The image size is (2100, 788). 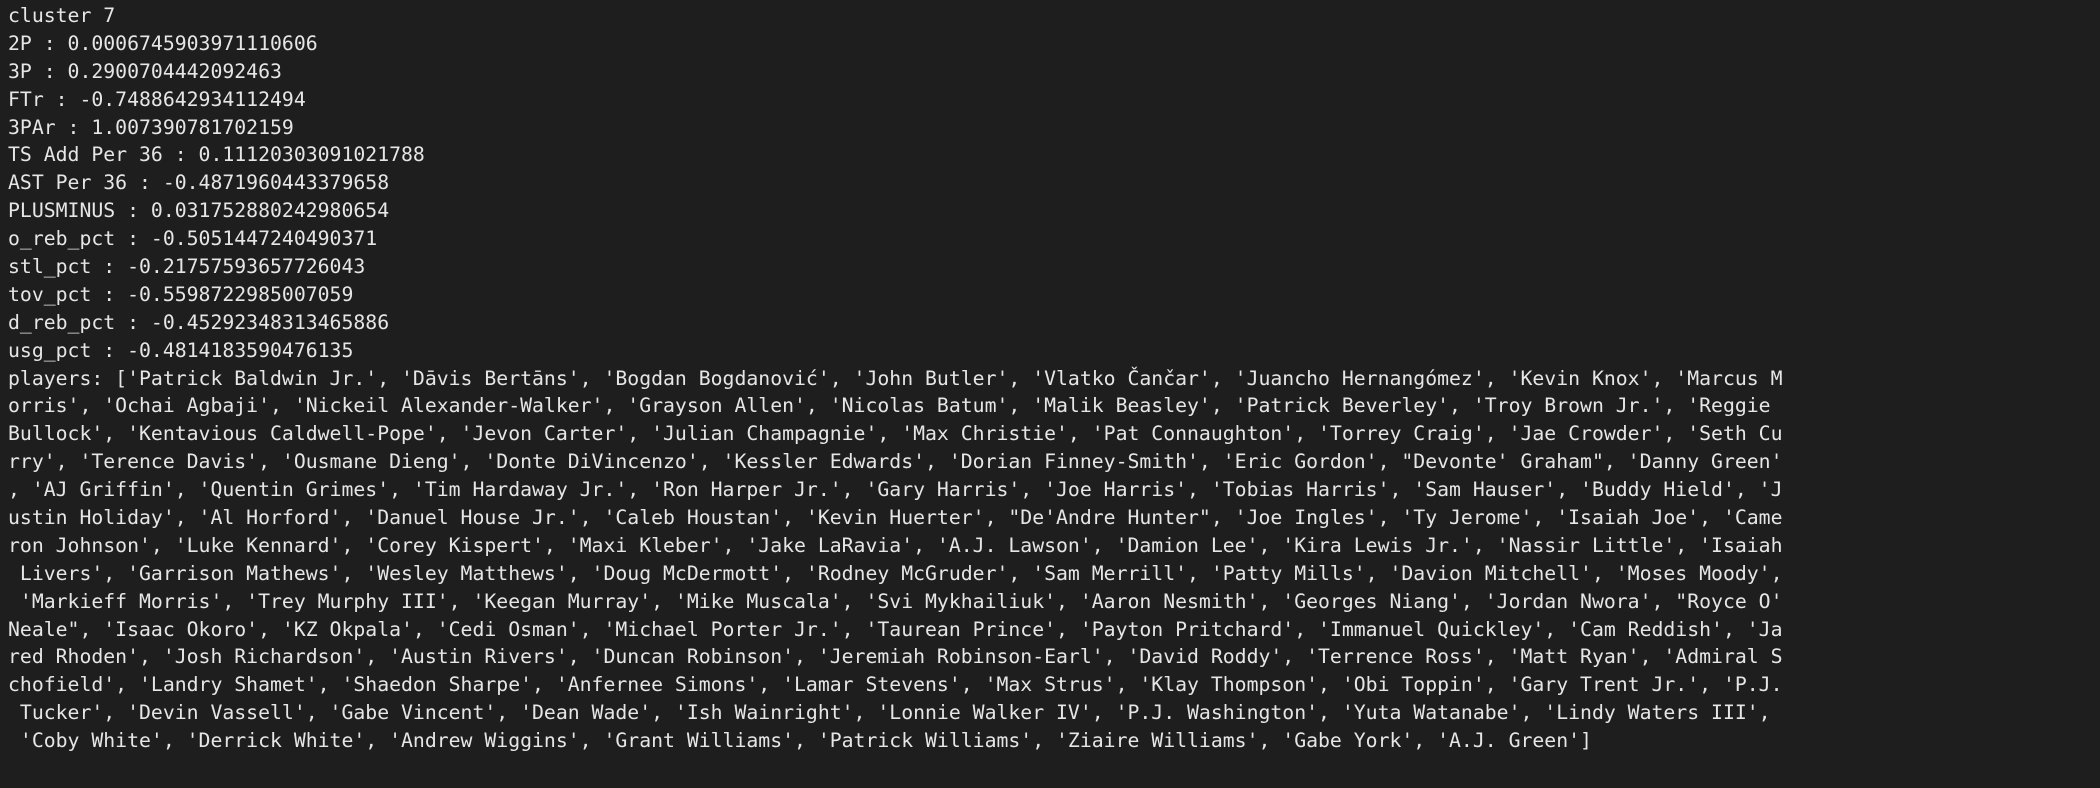 I want to click on output-line-3par: 3PAr : 1.007390781702159, so click(x=151, y=127).